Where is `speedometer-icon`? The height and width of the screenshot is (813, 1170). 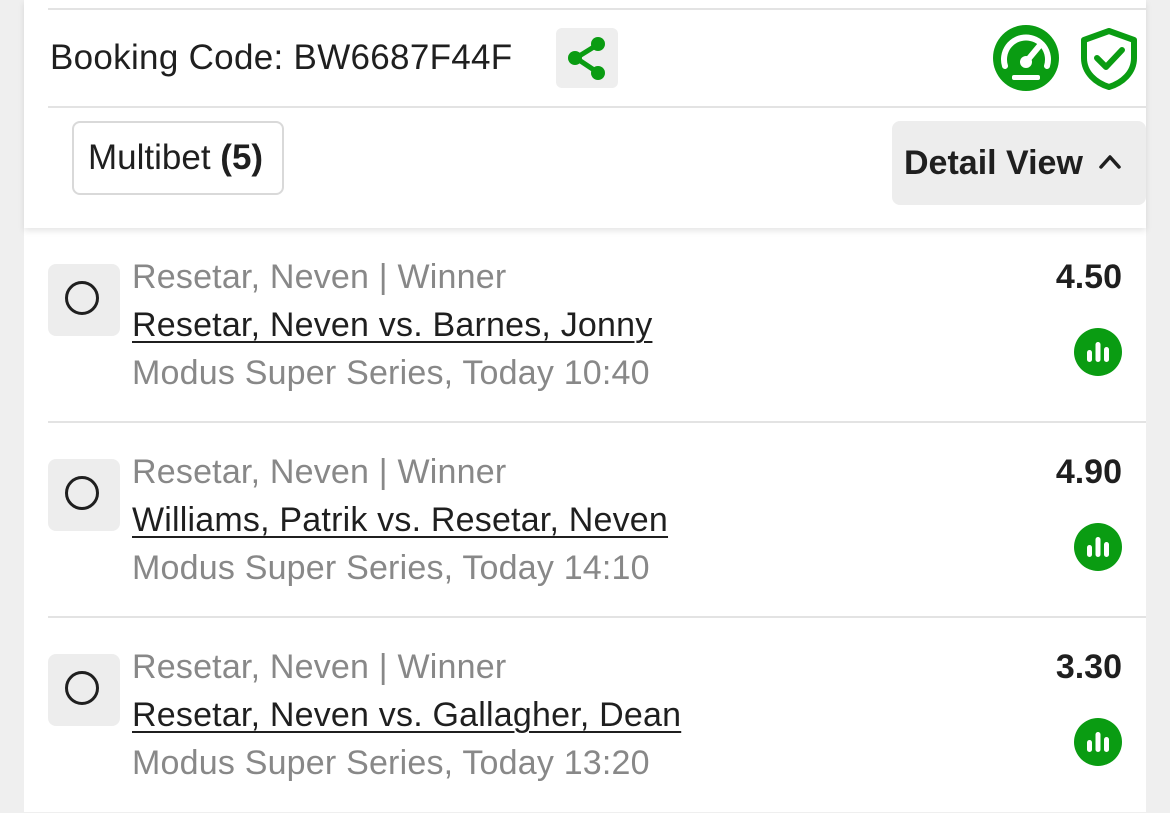 speedometer-icon is located at coordinates (1026, 58).